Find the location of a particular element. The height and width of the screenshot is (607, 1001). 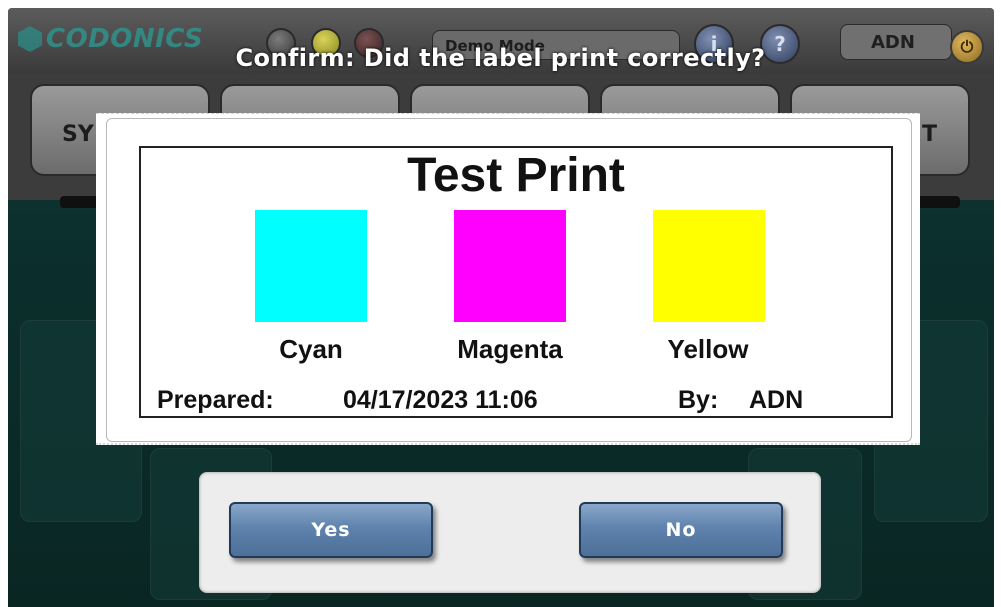

cyan-swatch is located at coordinates (311, 266).